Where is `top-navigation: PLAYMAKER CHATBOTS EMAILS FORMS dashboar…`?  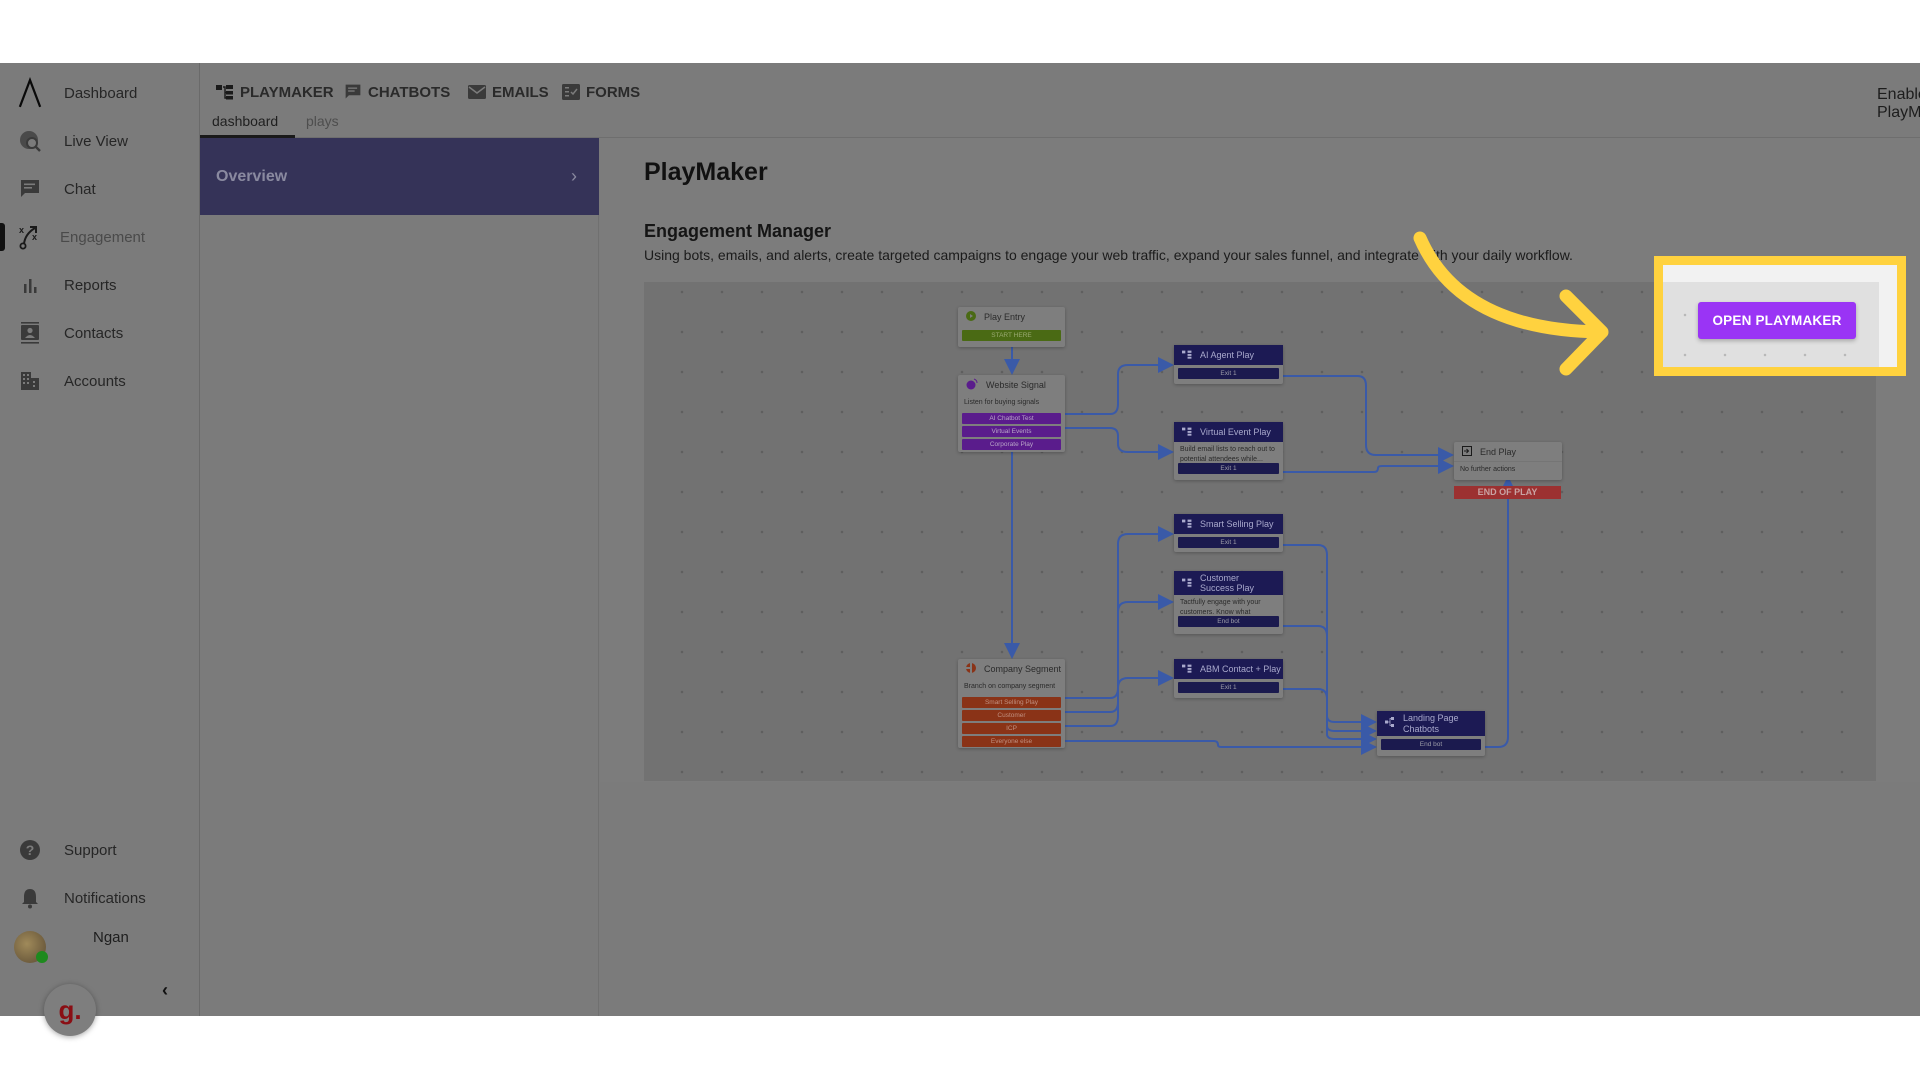 top-navigation: PLAYMAKER CHATBOTS EMAILS FORMS dashboar… is located at coordinates (1060, 100).